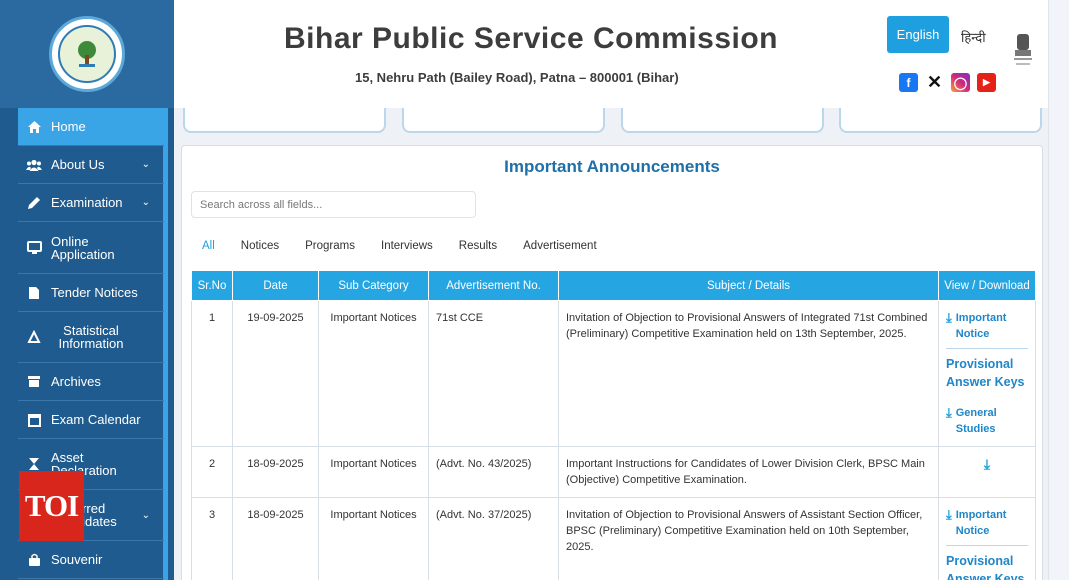 Image resolution: width=1069 pixels, height=580 pixels. I want to click on column-header: Advertisement No., so click(493, 285).